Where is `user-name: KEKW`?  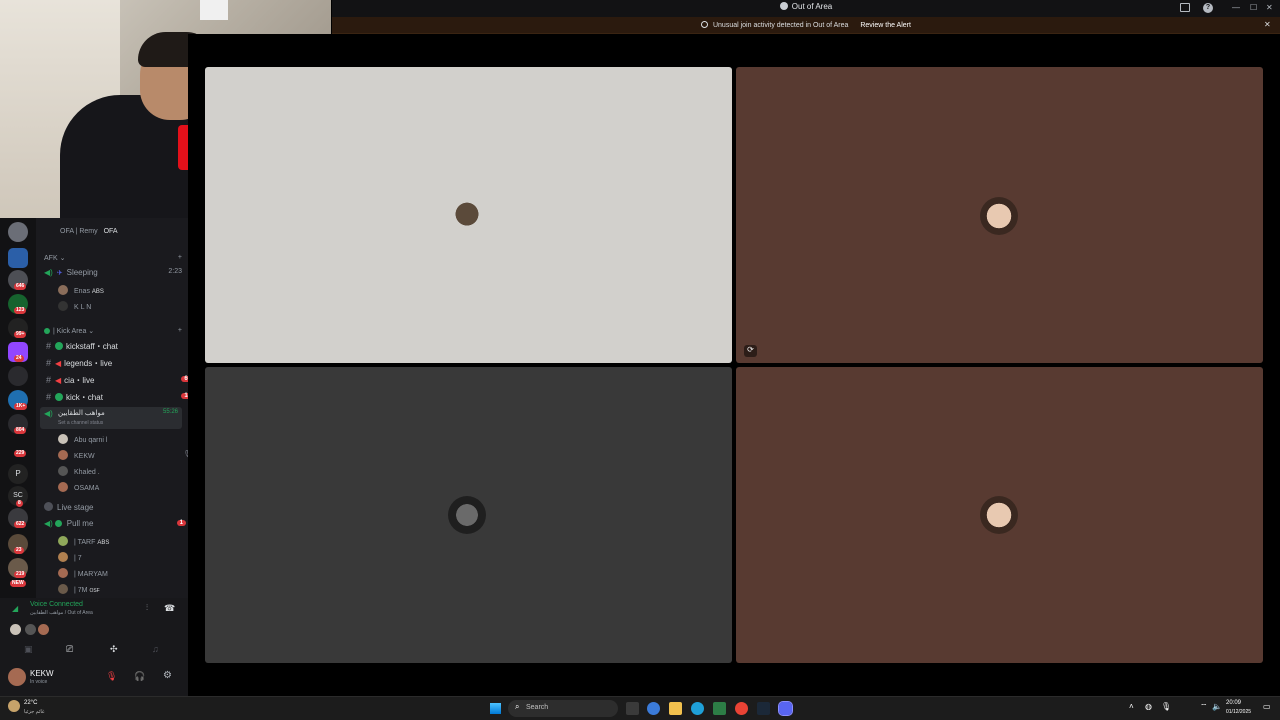
user-name: KEKW is located at coordinates (42, 673).